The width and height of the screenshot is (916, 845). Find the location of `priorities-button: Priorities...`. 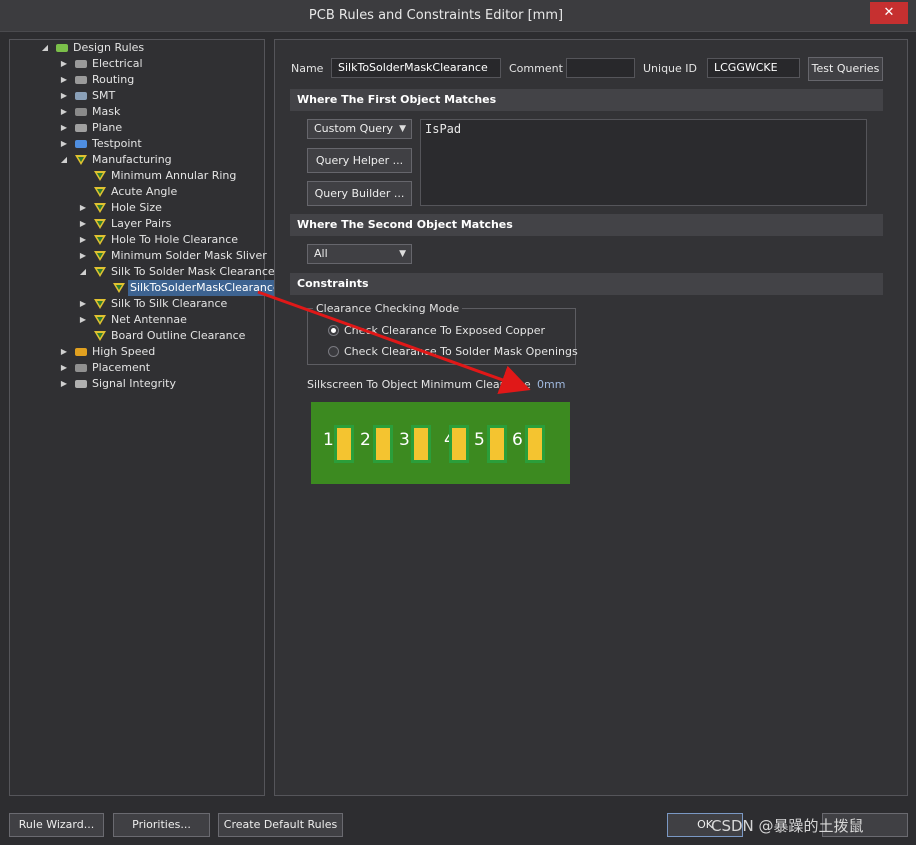

priorities-button: Priorities... is located at coordinates (161, 825).